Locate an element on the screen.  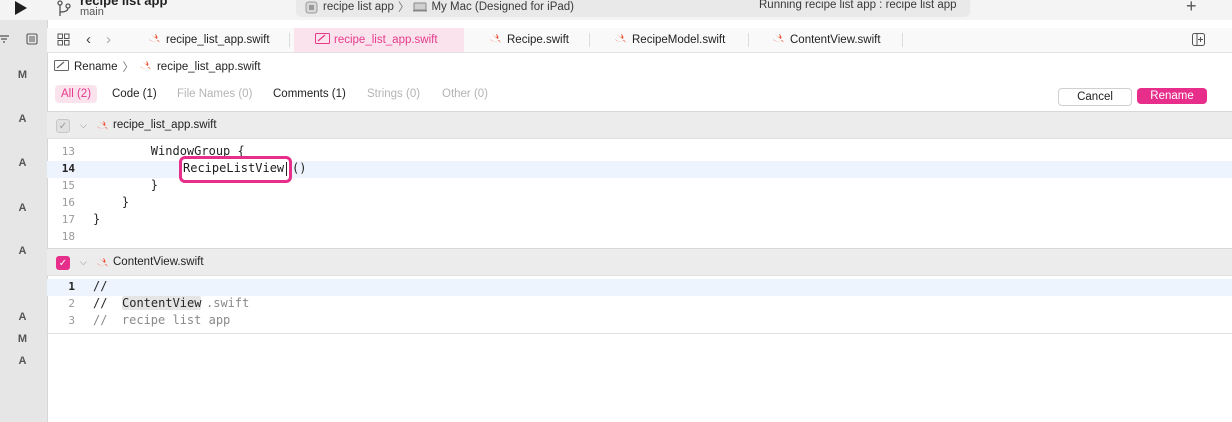
add-icon: + is located at coordinates (1191, 8).